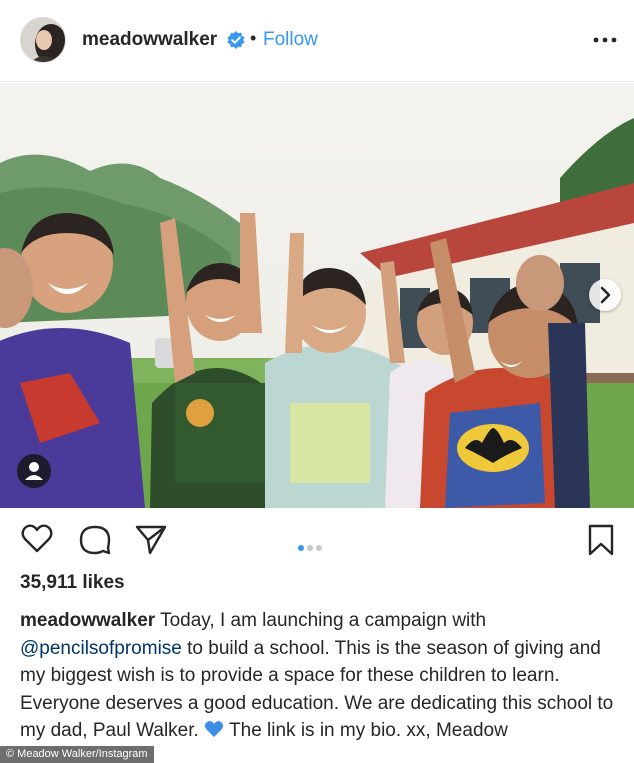 The image size is (634, 763). I want to click on post-header: meadowwalker • Follow, so click(317, 41).